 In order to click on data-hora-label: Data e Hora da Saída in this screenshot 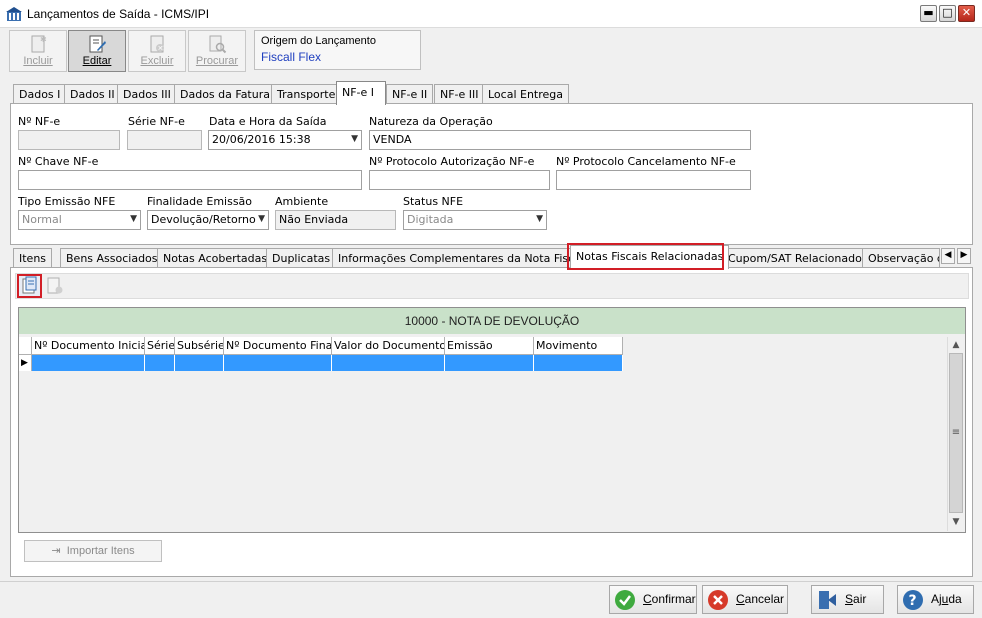, I will do `click(268, 121)`.